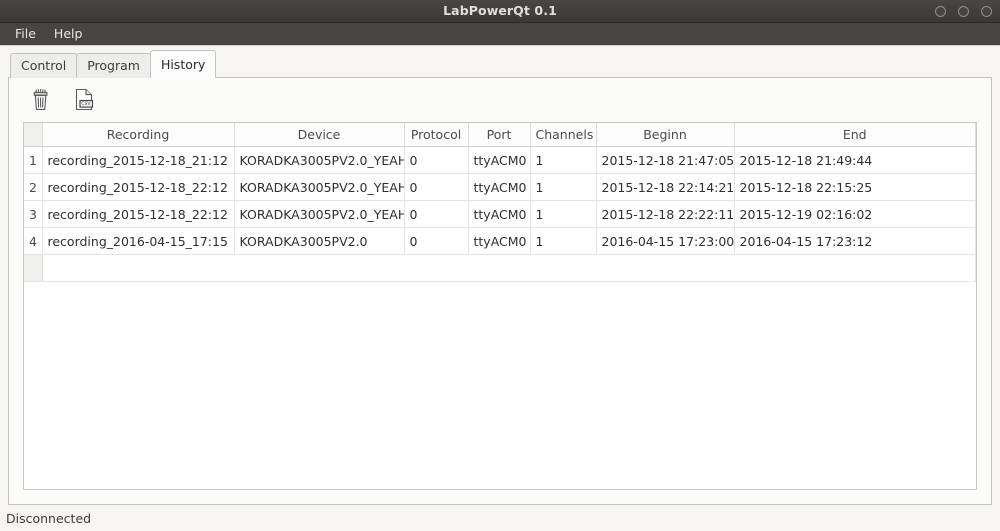  Describe the element at coordinates (500, 518) in the screenshot. I see `status-bar: Disconnected` at that location.